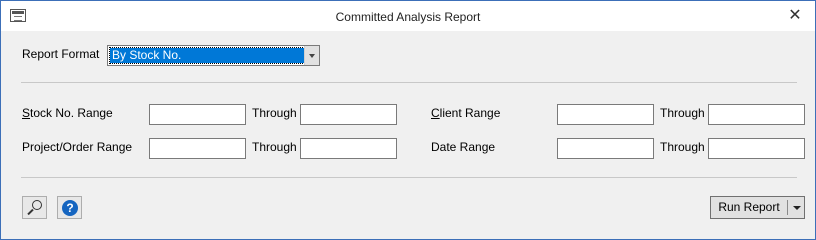  I want to click on stock-range-label: Stock No. Range, so click(67, 113).